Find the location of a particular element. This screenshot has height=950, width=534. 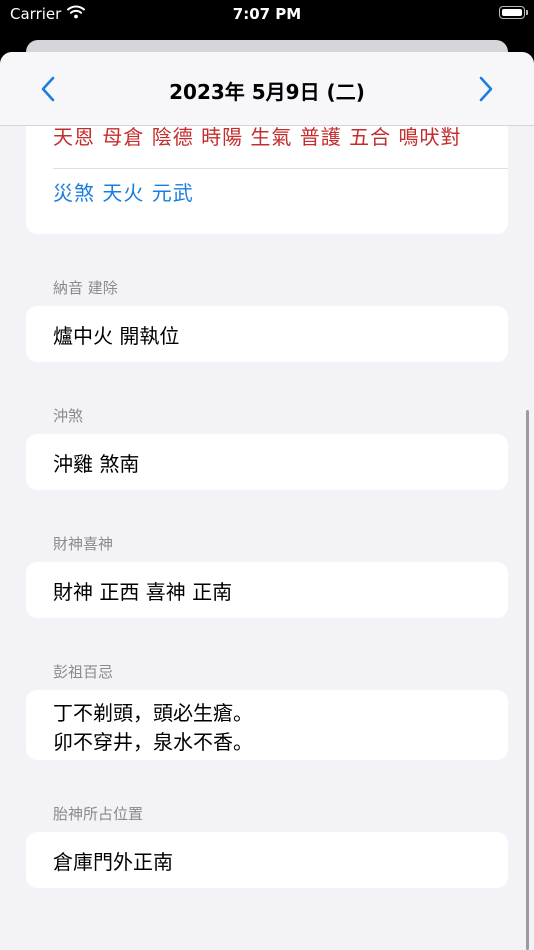

fetal-card: 倉庫門外正南 is located at coordinates (267, 860).